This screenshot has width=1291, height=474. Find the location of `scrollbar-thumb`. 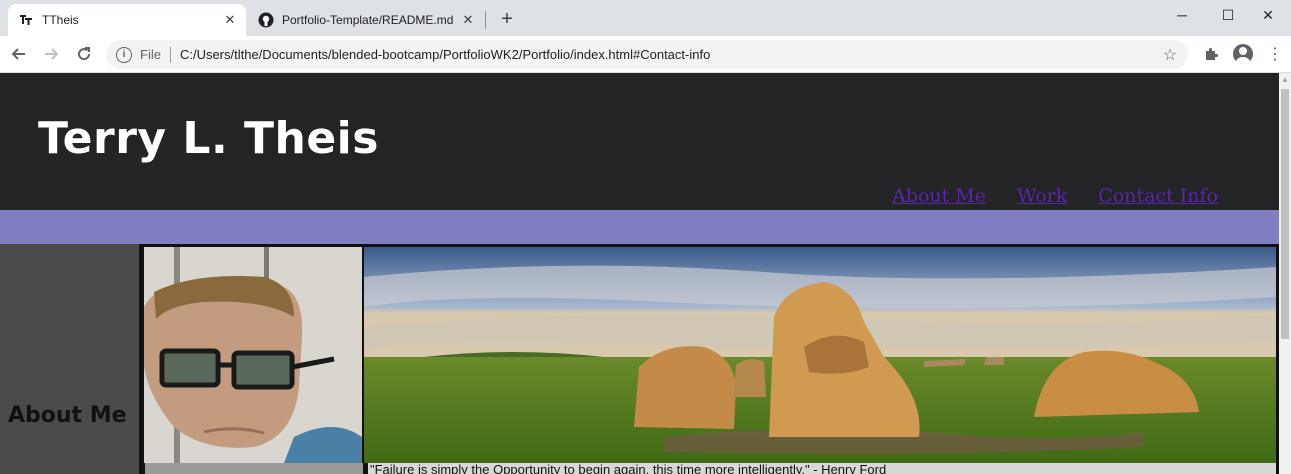

scrollbar-thumb is located at coordinates (1285, 214).